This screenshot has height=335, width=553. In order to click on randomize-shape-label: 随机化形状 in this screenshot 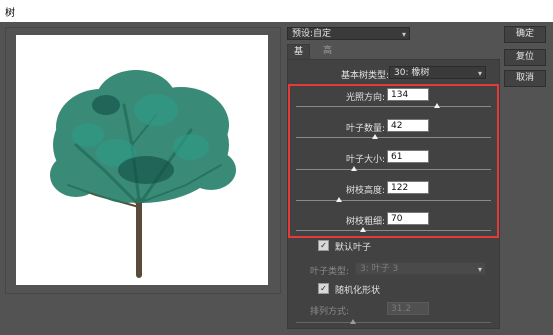, I will do `click(358, 291)`.